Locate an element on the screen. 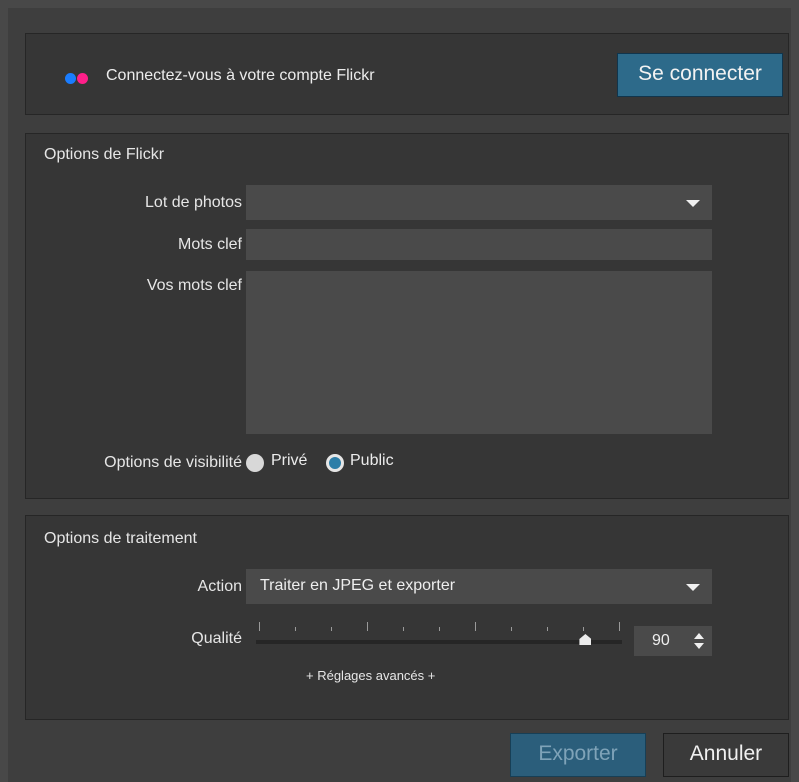  flickr-pink-dot is located at coordinates (82, 78).